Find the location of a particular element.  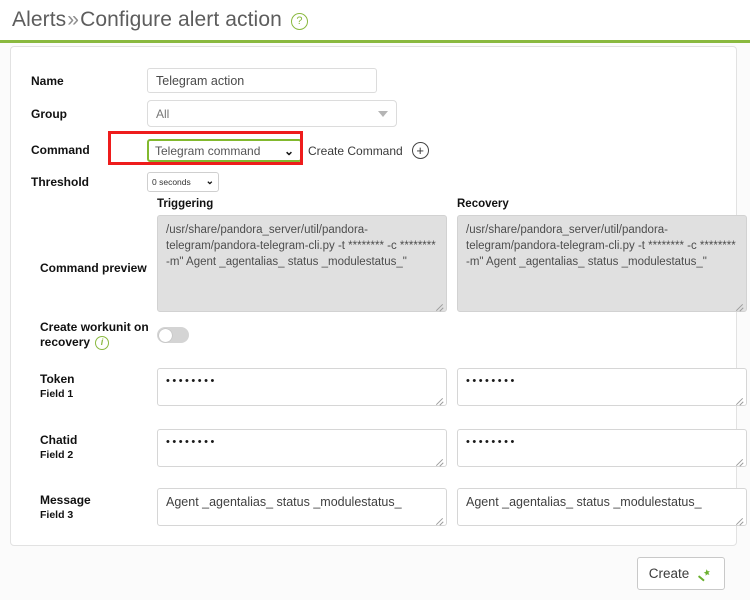

group-label: Group is located at coordinates (49, 114).